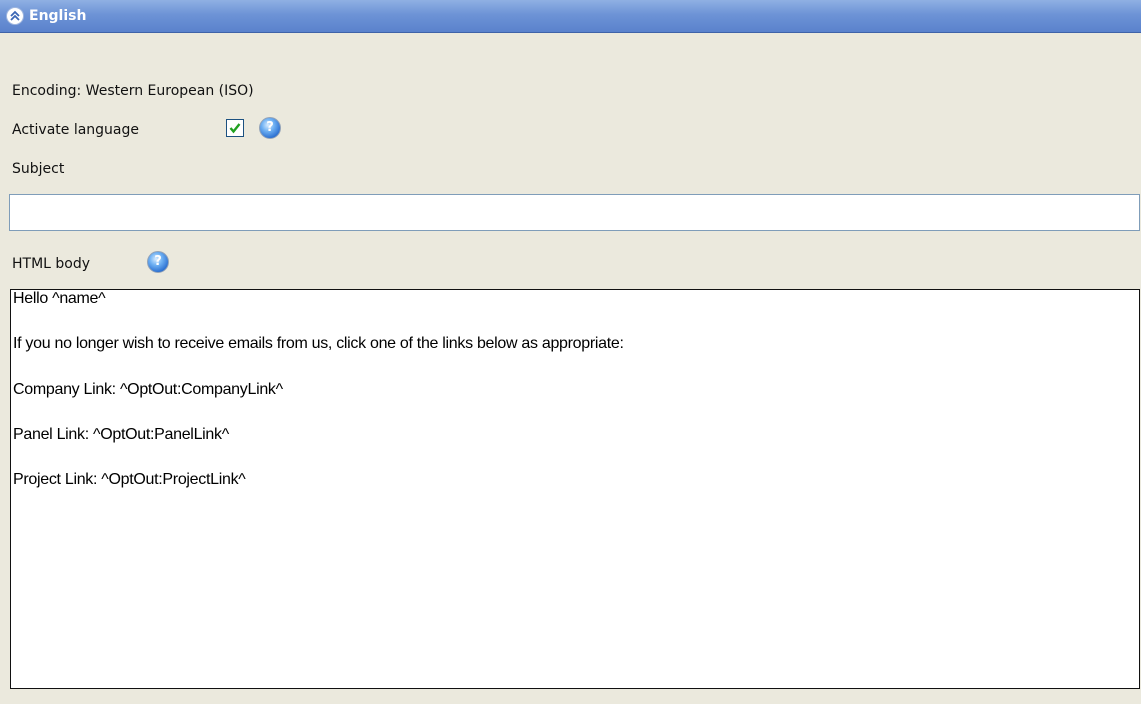 This screenshot has width=1141, height=704. Describe the element at coordinates (133, 91) in the screenshot. I see `encoding-text: Encoding: Western European (ISO)` at that location.